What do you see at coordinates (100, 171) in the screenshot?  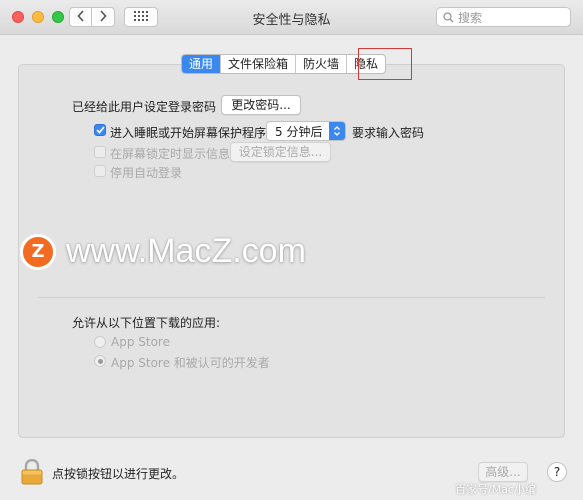 I see `disable-autologin-checkbox` at bounding box center [100, 171].